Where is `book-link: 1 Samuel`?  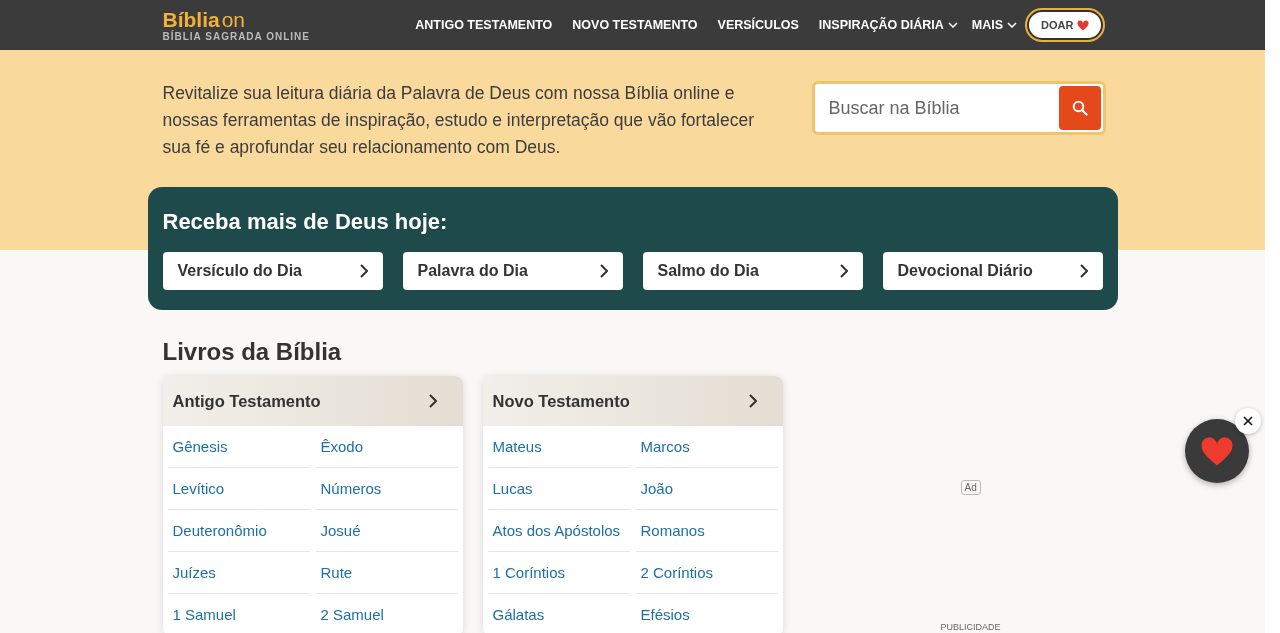
book-link: 1 Samuel is located at coordinates (238, 613).